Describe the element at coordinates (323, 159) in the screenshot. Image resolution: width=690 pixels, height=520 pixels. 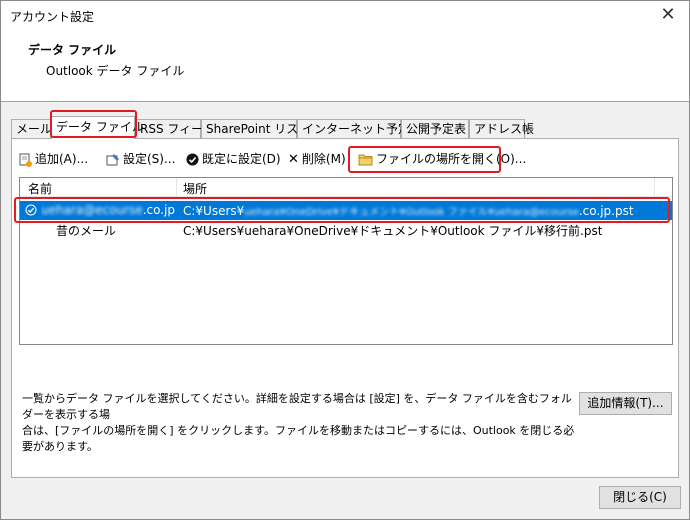
I see `remove-button-label: 削除(M)` at that location.